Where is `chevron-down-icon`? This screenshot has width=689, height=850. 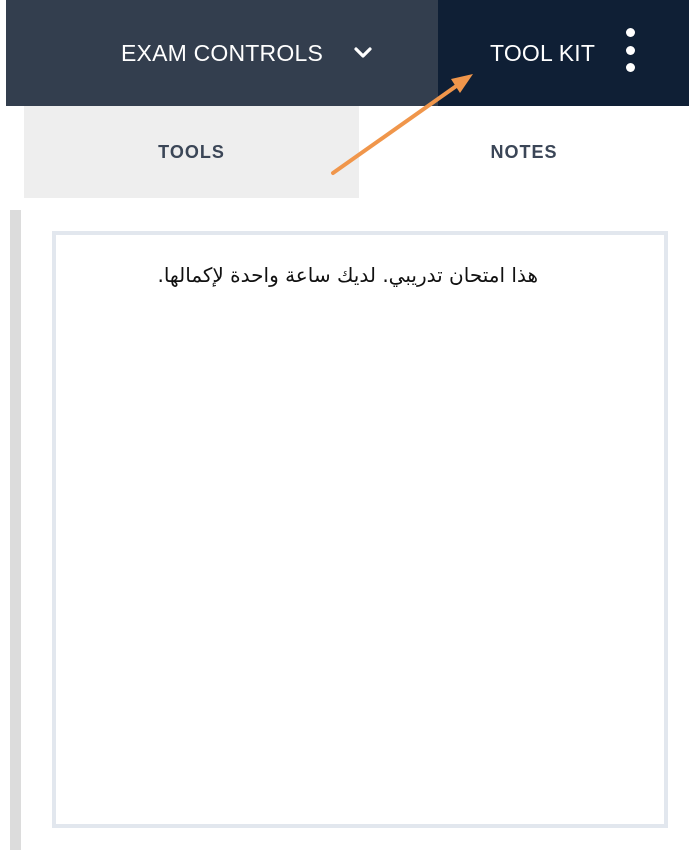 chevron-down-icon is located at coordinates (363, 53).